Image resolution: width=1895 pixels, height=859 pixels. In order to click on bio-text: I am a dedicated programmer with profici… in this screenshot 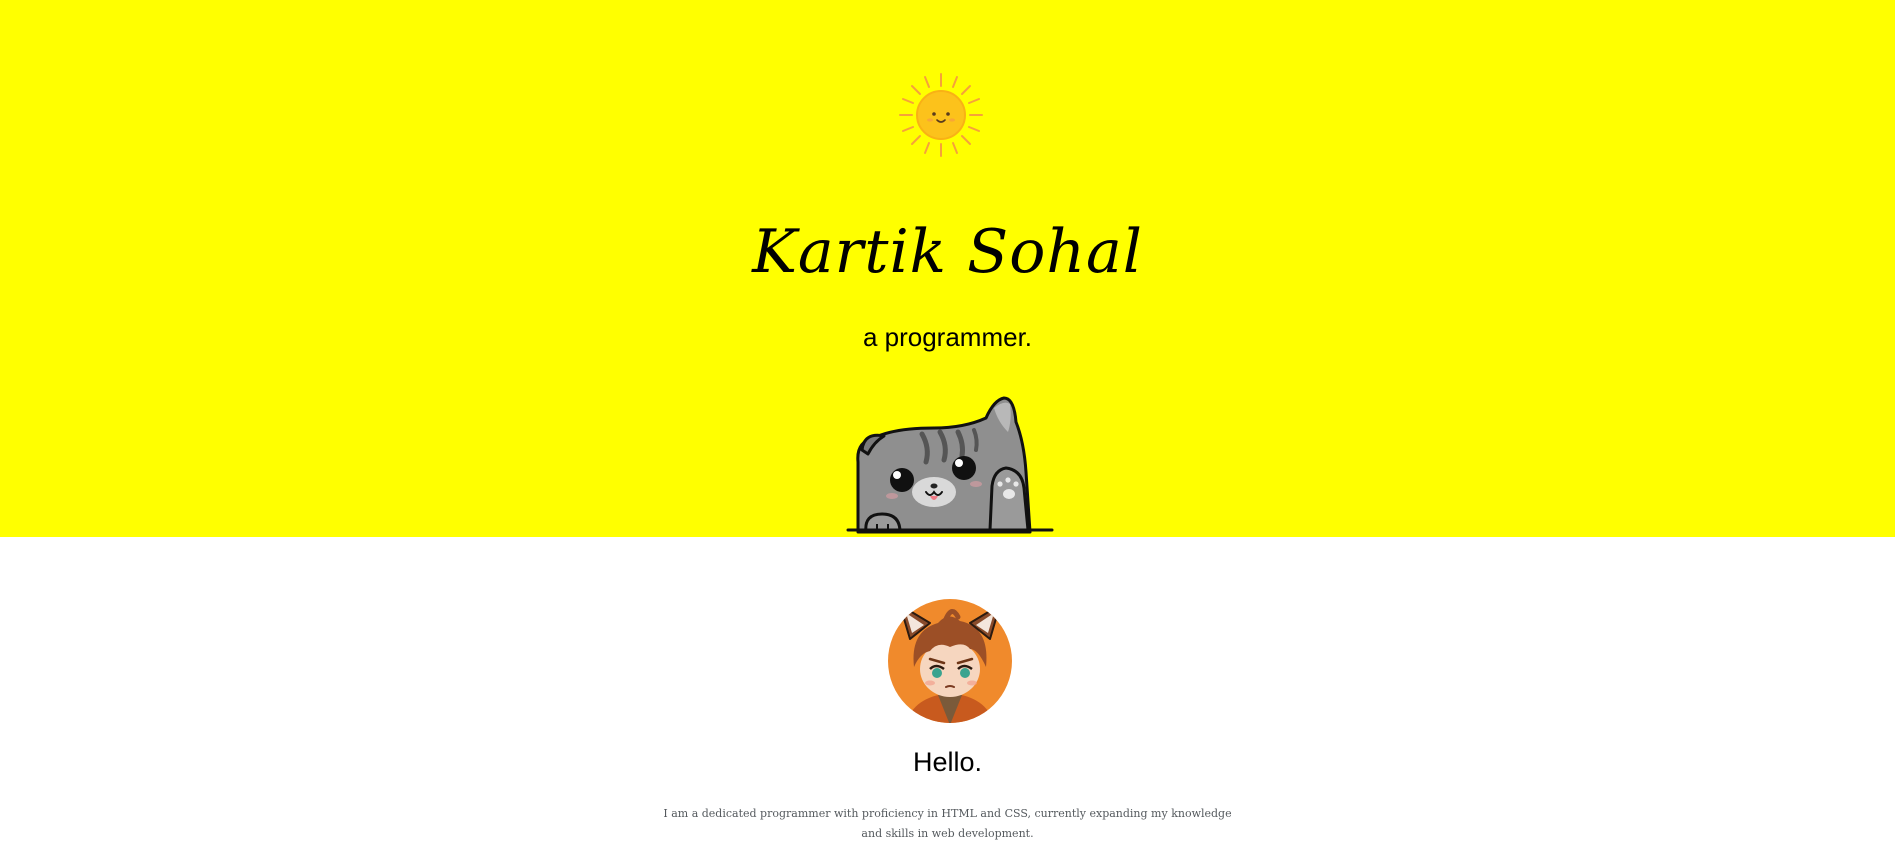, I will do `click(947, 823)`.